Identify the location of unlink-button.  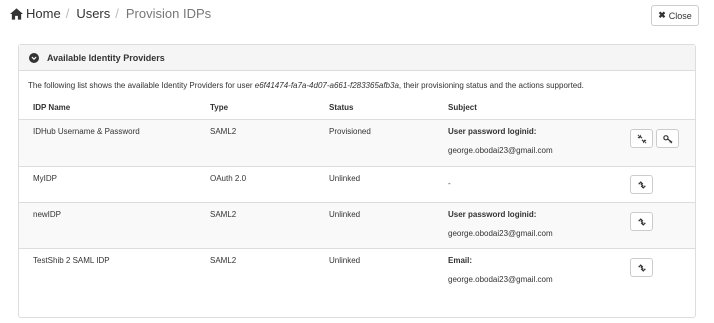
(641, 138).